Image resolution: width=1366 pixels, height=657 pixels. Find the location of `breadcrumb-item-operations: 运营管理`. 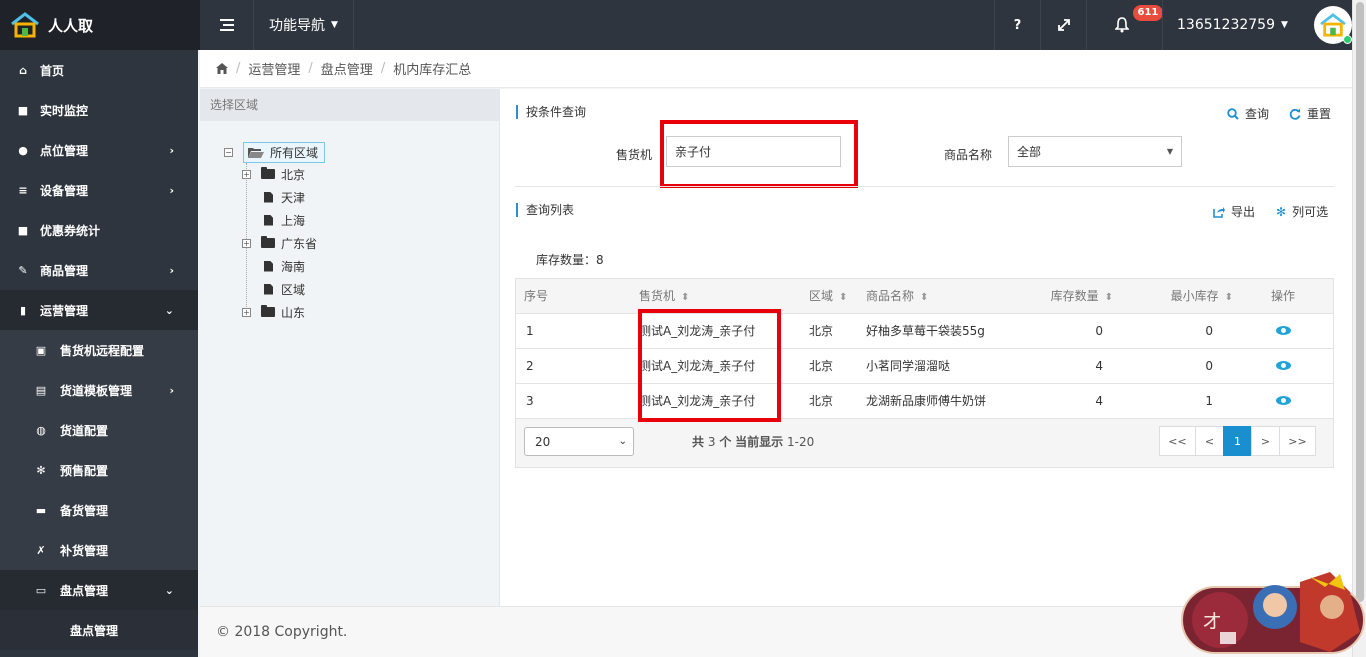

breadcrumb-item-operations: 运营管理 is located at coordinates (274, 68).